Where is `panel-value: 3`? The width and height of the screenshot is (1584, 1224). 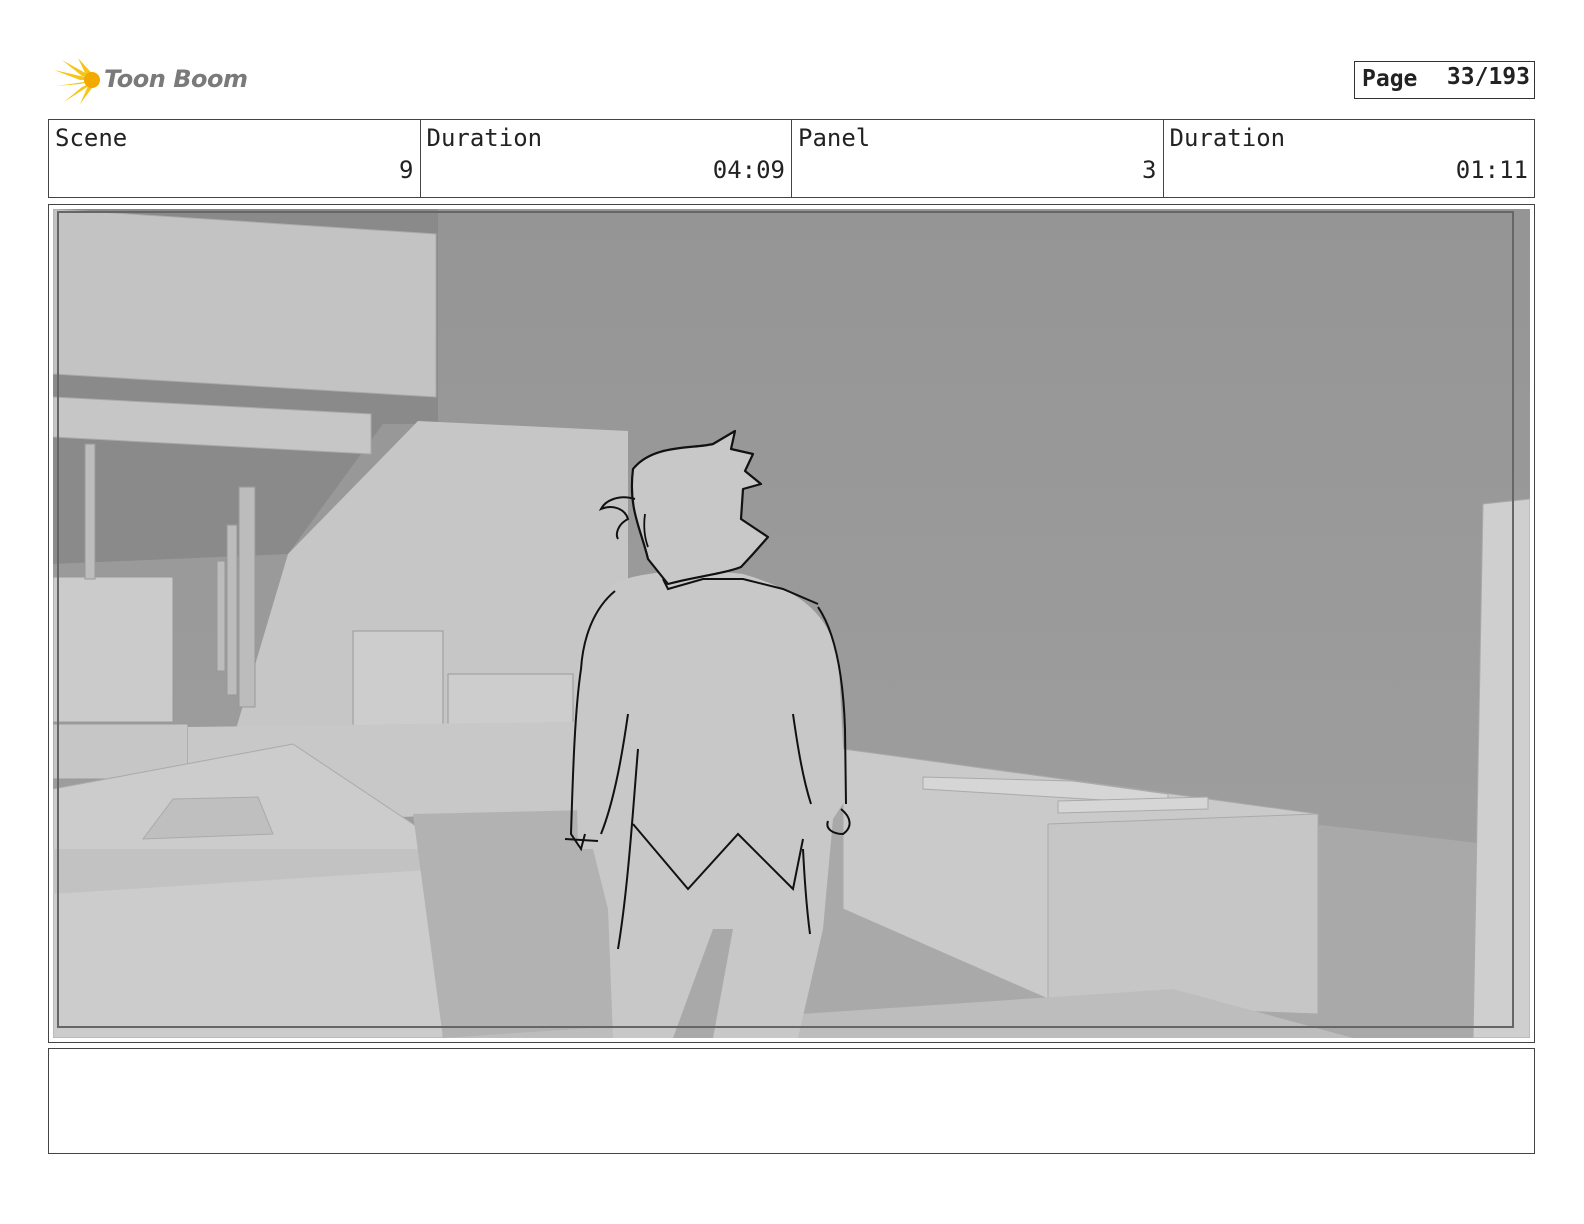
panel-value: 3 is located at coordinates (1149, 170).